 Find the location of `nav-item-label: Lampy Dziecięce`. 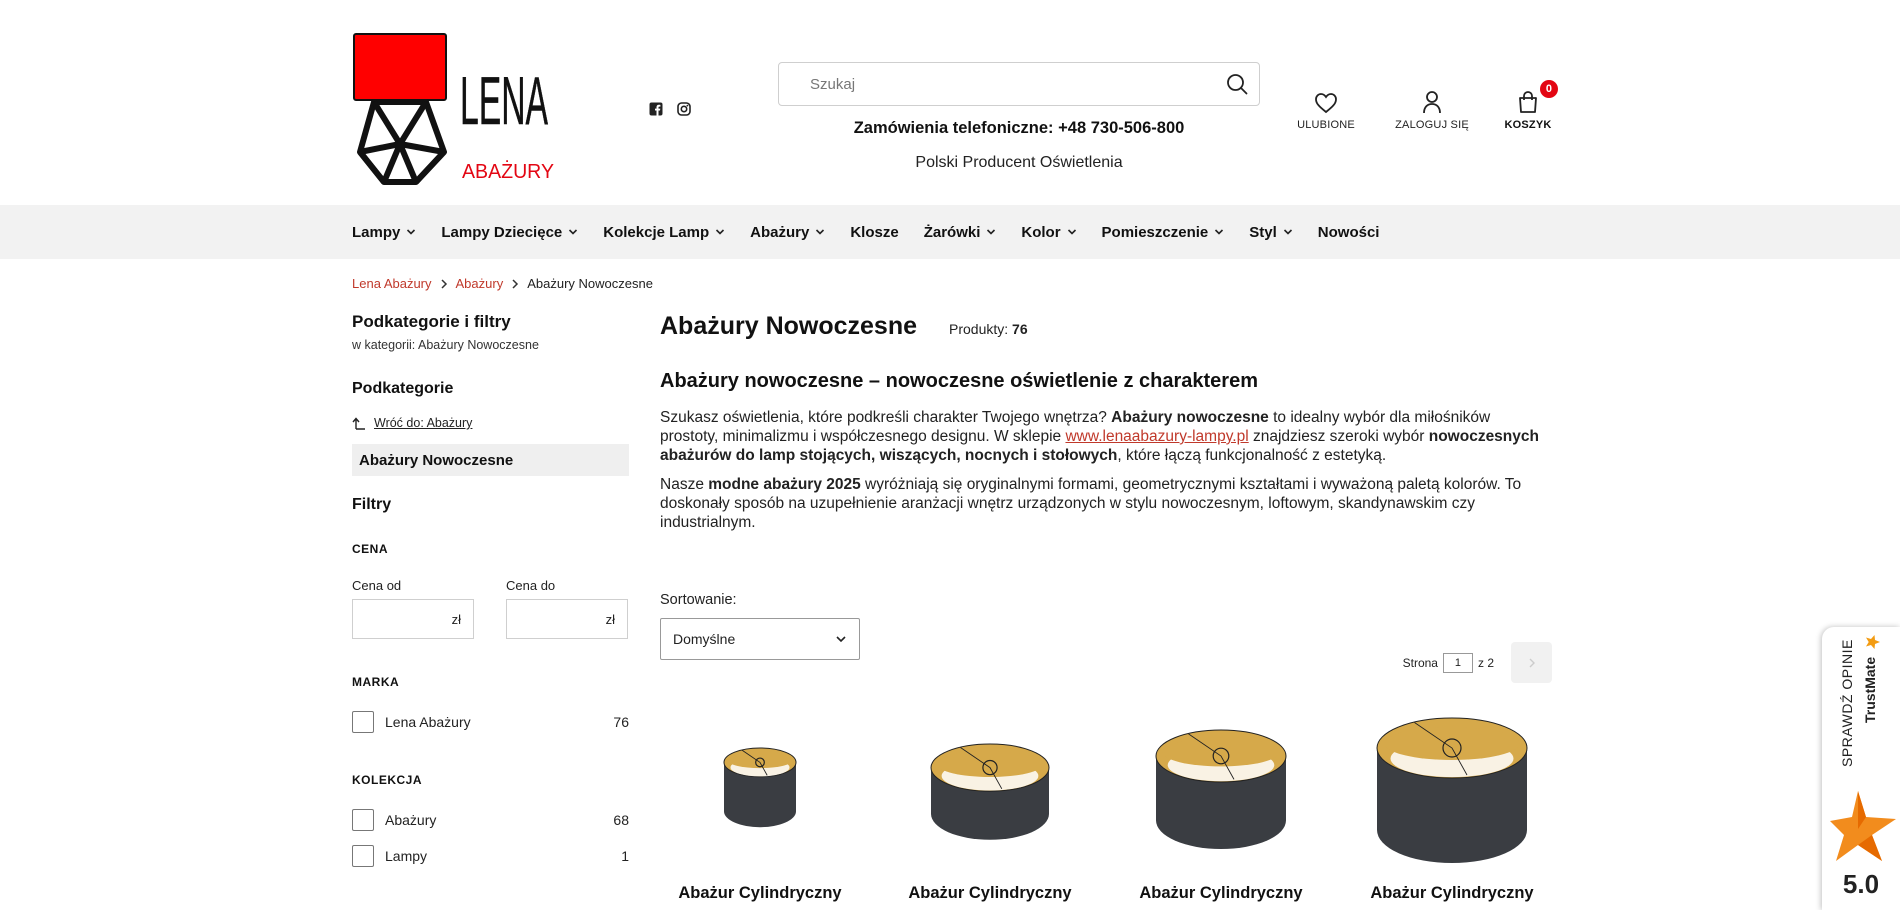

nav-item-label: Lampy Dziecięce is located at coordinates (502, 232).